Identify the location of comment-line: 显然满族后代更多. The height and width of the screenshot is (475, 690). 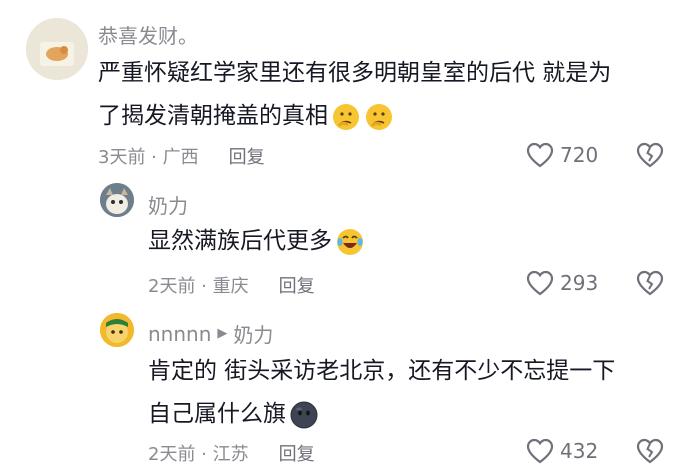
(240, 241).